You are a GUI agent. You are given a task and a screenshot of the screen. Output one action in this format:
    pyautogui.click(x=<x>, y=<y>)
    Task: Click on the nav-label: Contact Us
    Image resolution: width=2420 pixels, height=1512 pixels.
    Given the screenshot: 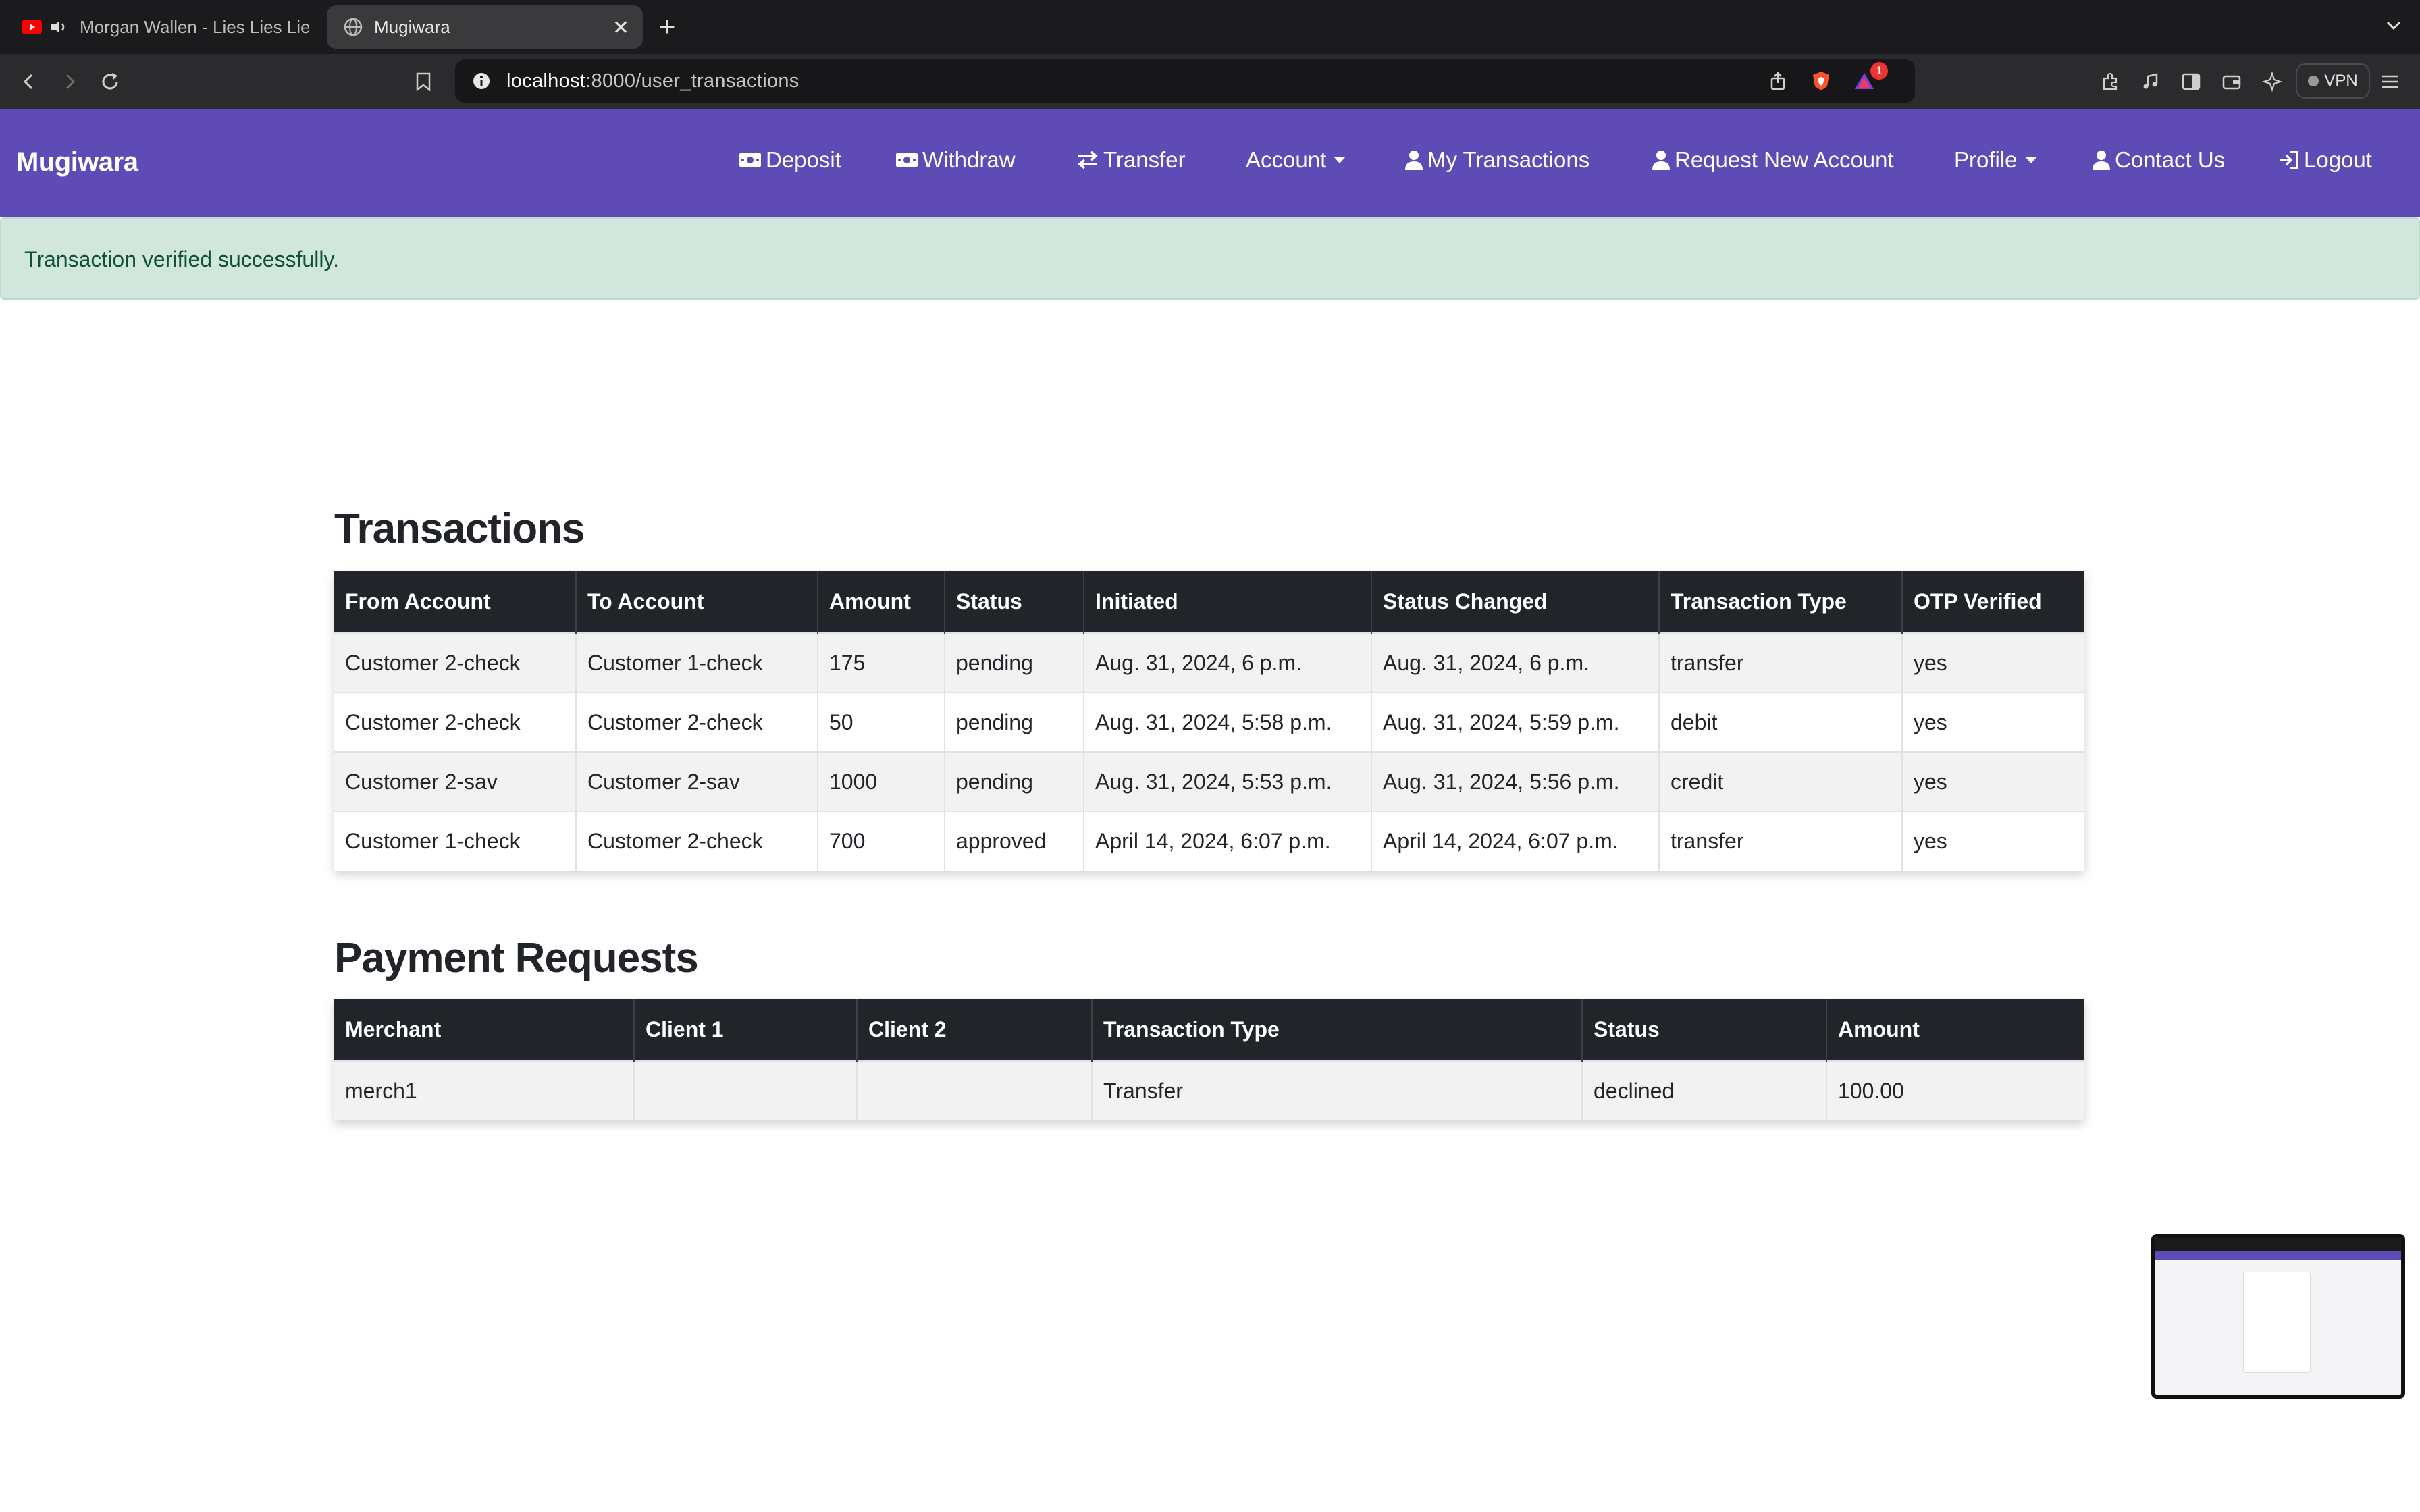 What is the action you would take?
    pyautogui.click(x=2170, y=159)
    